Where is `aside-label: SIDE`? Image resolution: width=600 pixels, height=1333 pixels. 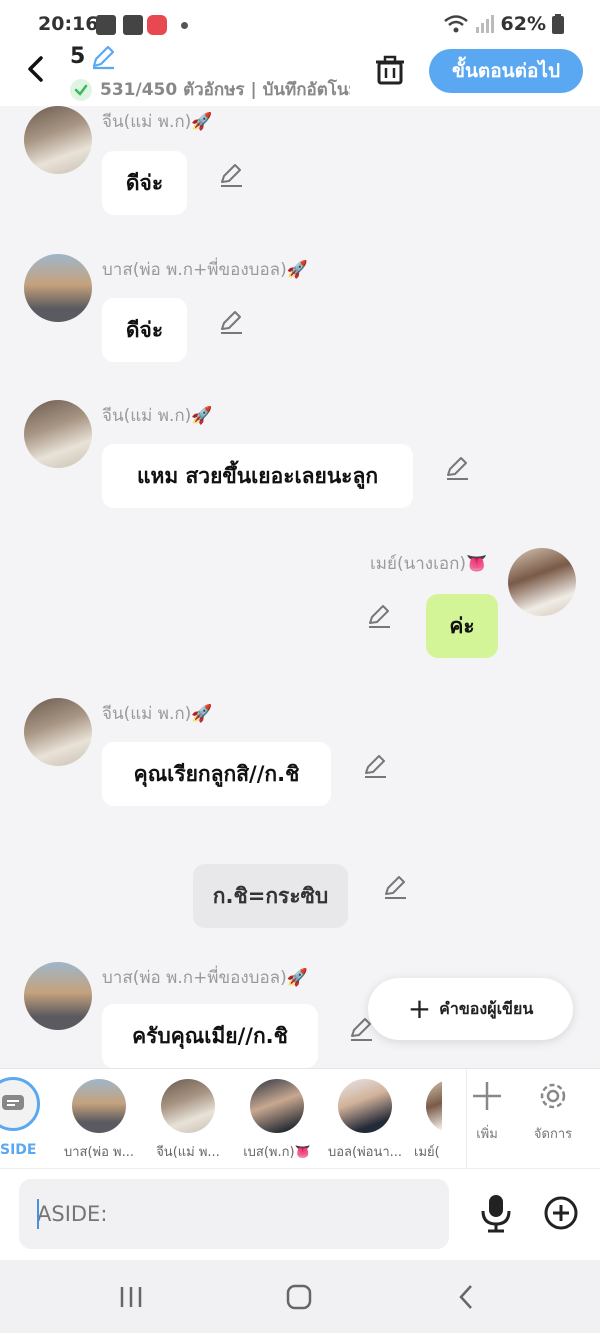
aside-label: SIDE is located at coordinates (18, 1150).